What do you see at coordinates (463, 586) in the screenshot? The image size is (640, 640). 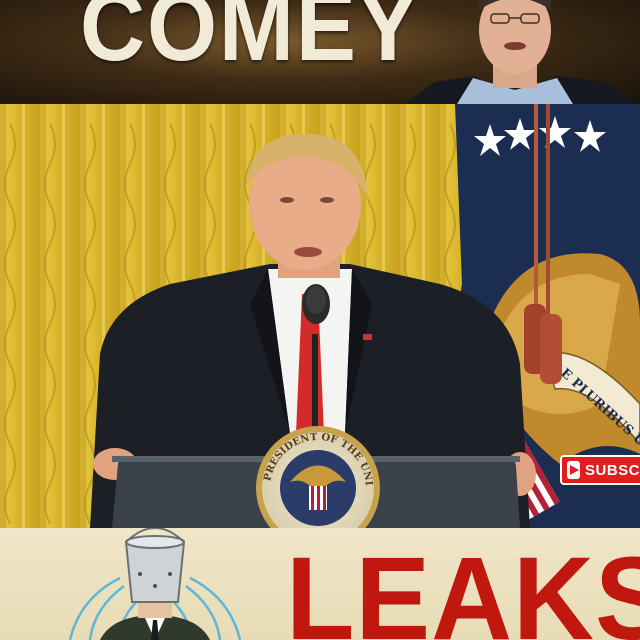 I see `bottom-title: LEAKS` at bounding box center [463, 586].